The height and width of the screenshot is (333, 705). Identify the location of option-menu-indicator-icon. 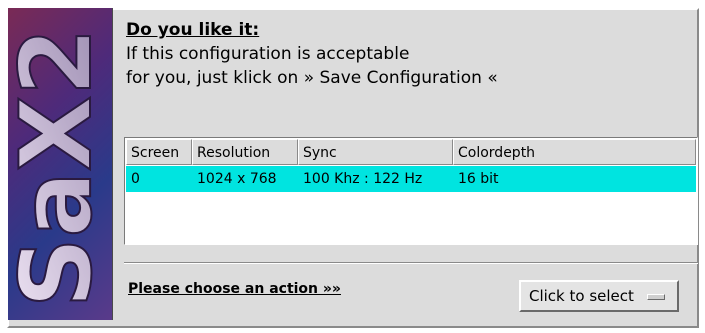
(656, 297).